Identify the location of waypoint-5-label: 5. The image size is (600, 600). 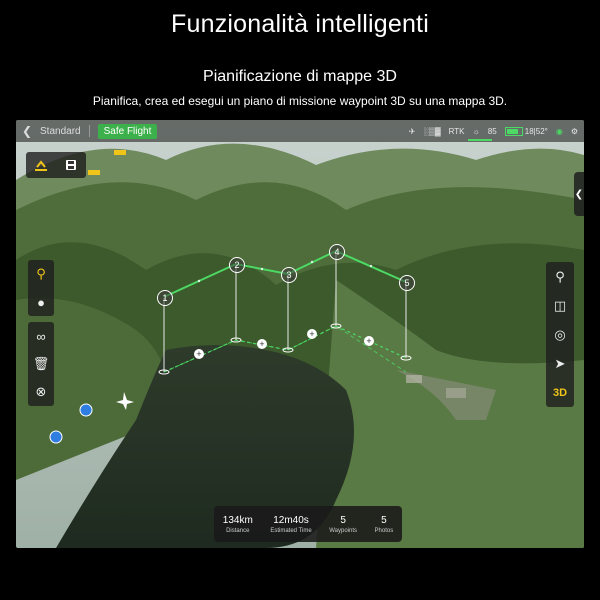
(407, 283).